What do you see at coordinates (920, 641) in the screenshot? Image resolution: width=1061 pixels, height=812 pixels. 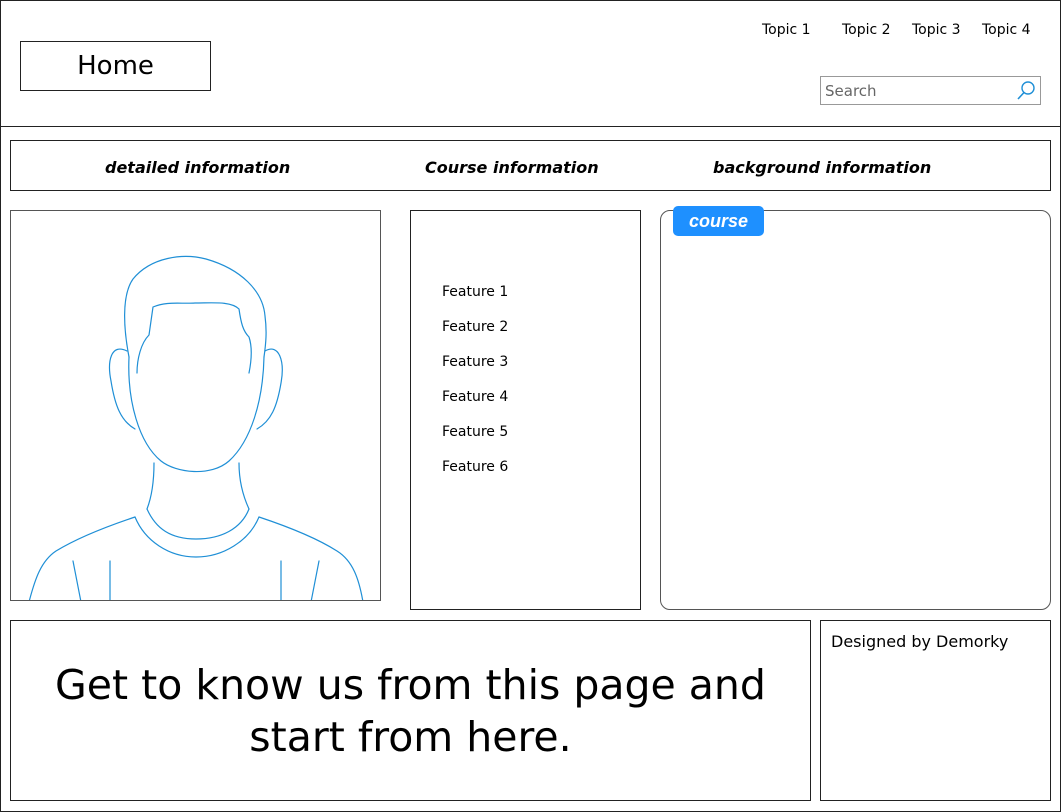 I see `footer-credit: Designed by Demorky` at bounding box center [920, 641].